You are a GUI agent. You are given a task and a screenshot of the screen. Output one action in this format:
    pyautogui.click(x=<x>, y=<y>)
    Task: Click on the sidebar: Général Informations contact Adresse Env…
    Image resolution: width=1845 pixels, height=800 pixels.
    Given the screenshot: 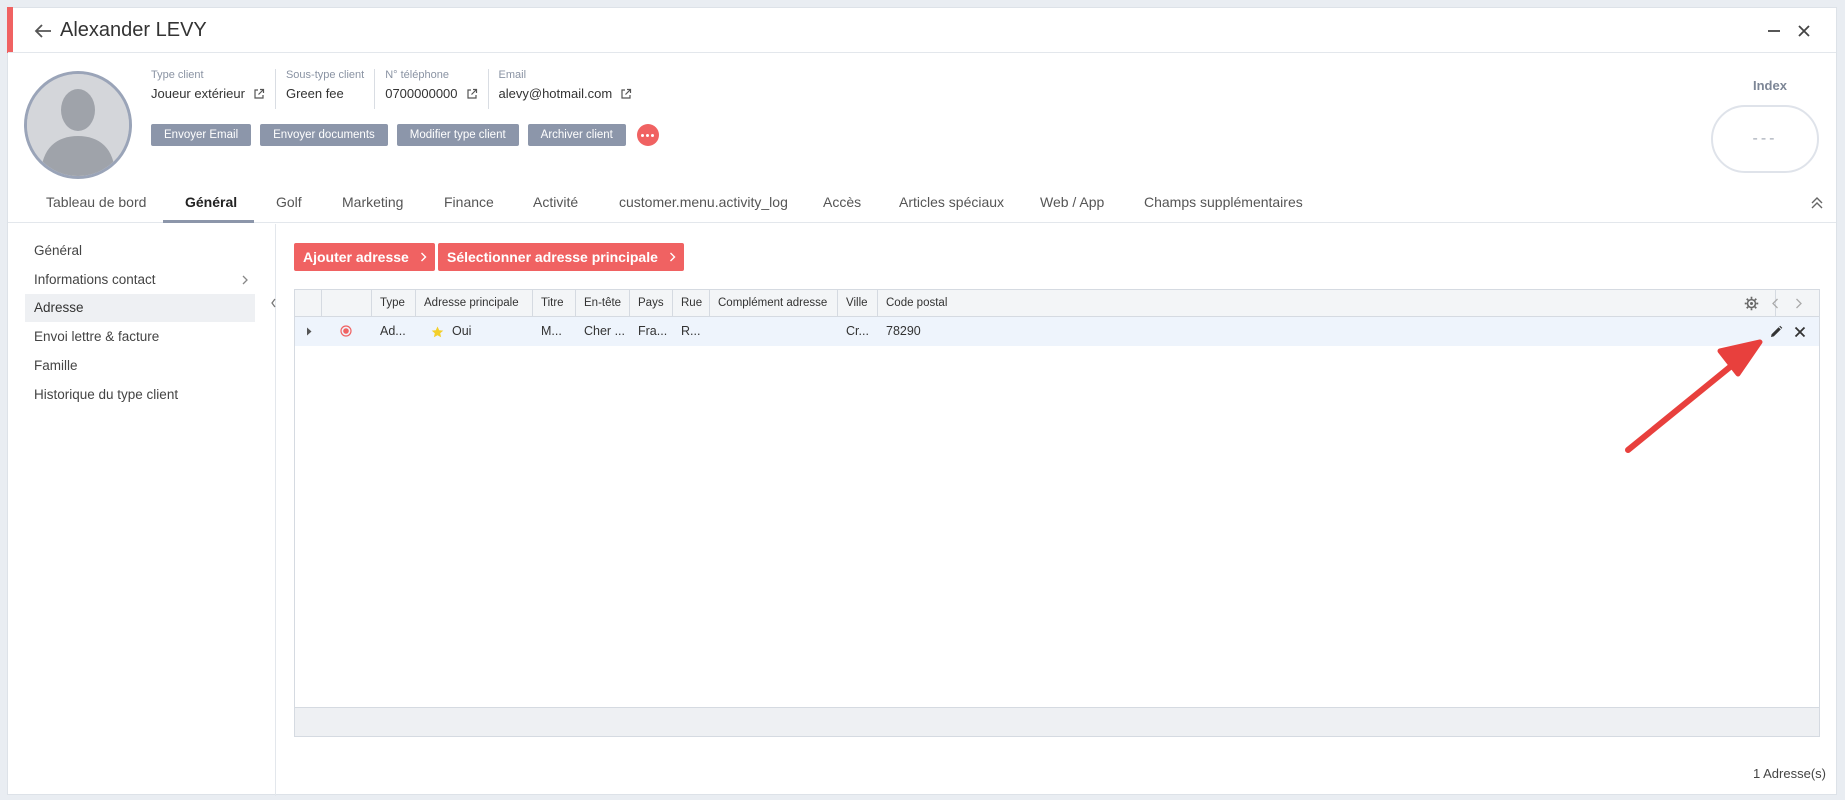 What is the action you would take?
    pyautogui.click(x=142, y=510)
    